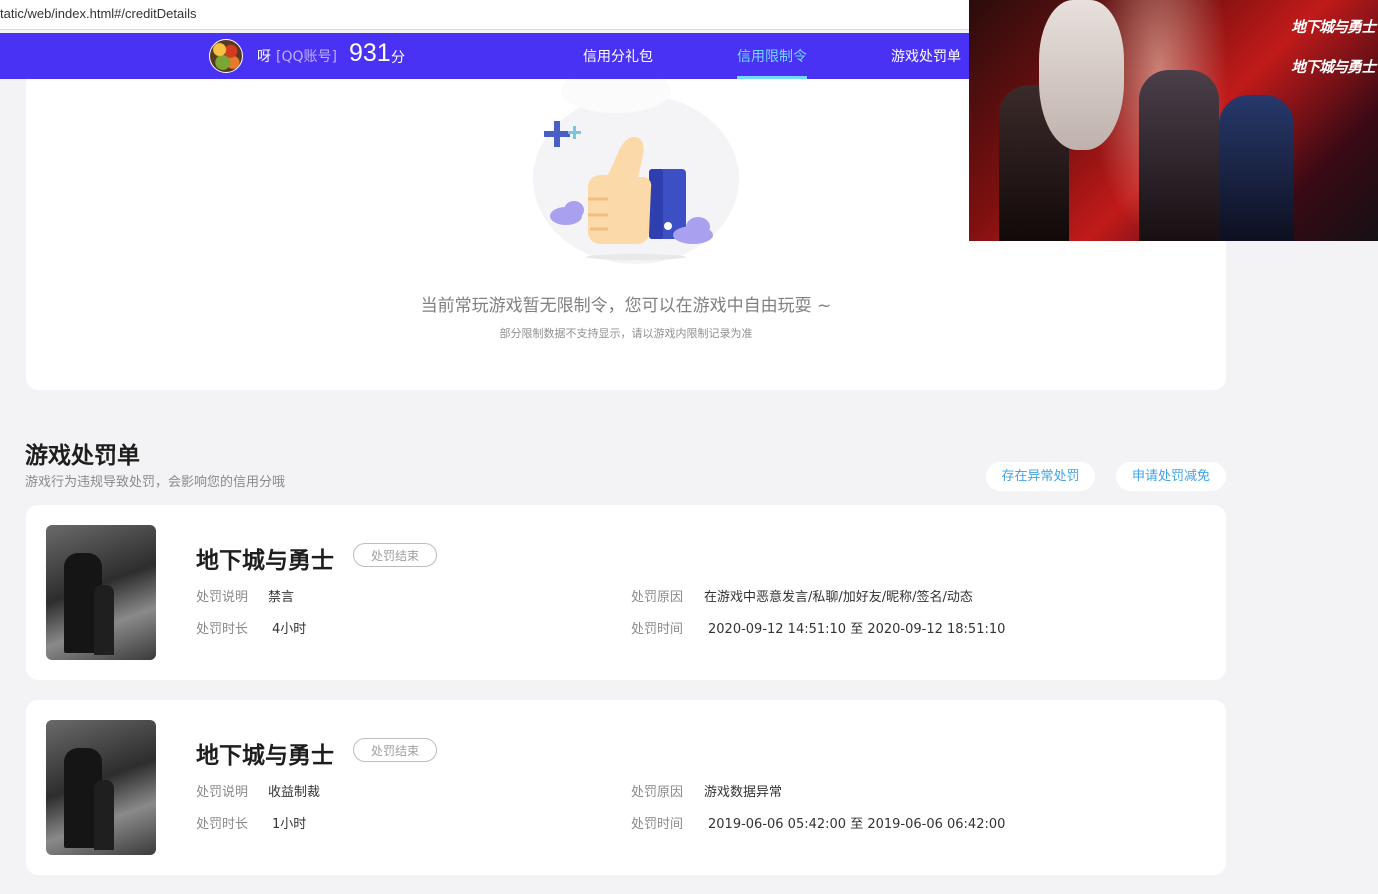 The width and height of the screenshot is (1378, 894). What do you see at coordinates (626, 333) in the screenshot?
I see `empty-state-subtitle: 部分限制数据不支持显示，请以游戏内限制记录为准` at bounding box center [626, 333].